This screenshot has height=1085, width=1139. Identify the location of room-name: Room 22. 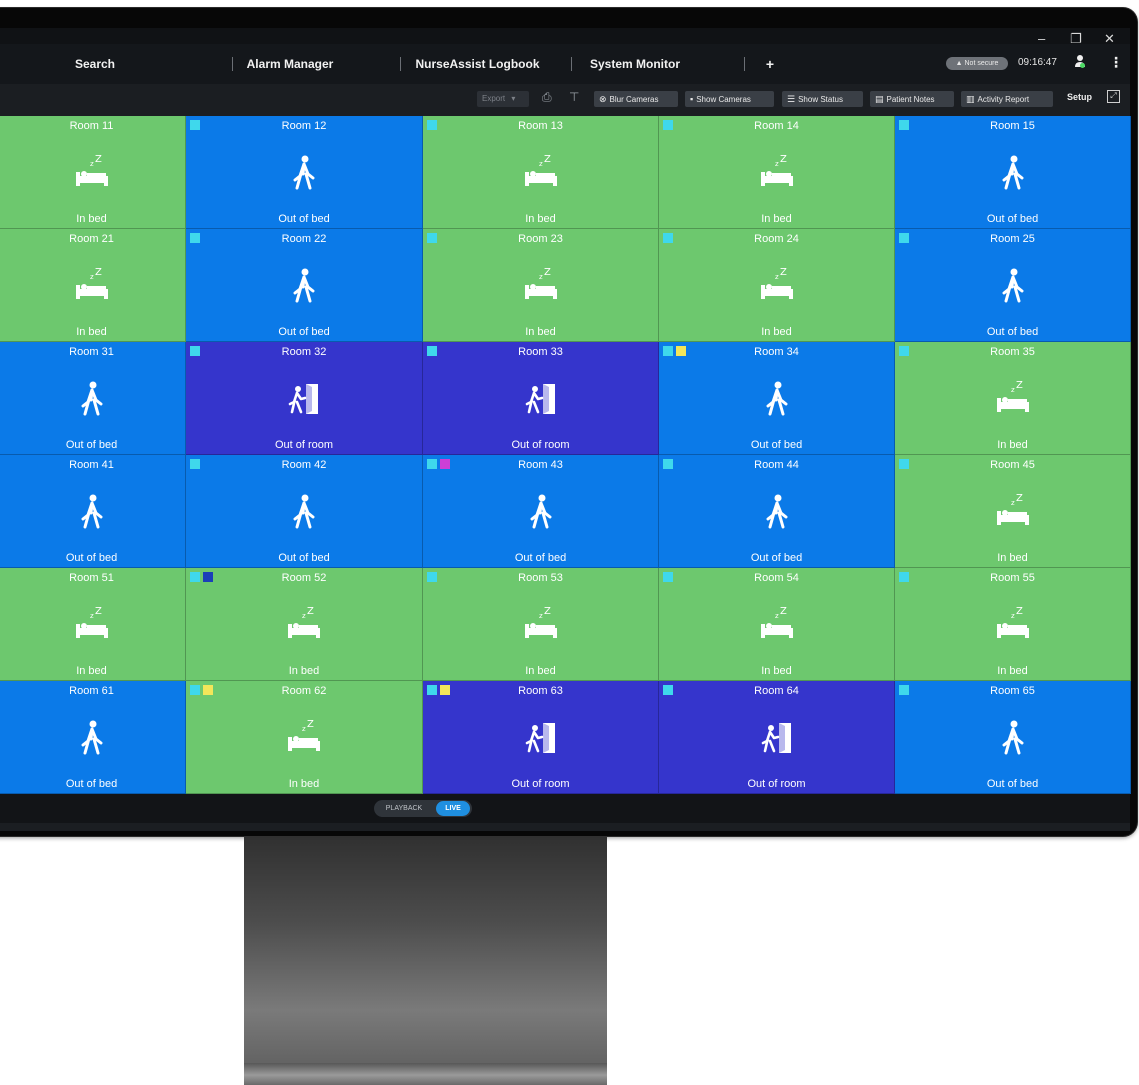
(304, 239).